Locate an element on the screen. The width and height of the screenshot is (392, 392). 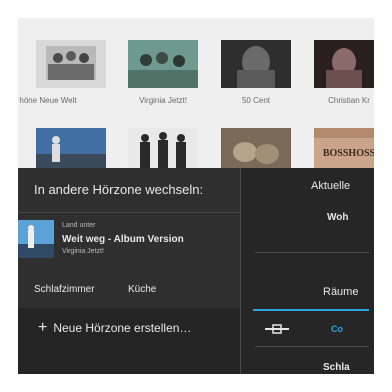
current-zone-name: Woh is located at coordinates (337, 217).